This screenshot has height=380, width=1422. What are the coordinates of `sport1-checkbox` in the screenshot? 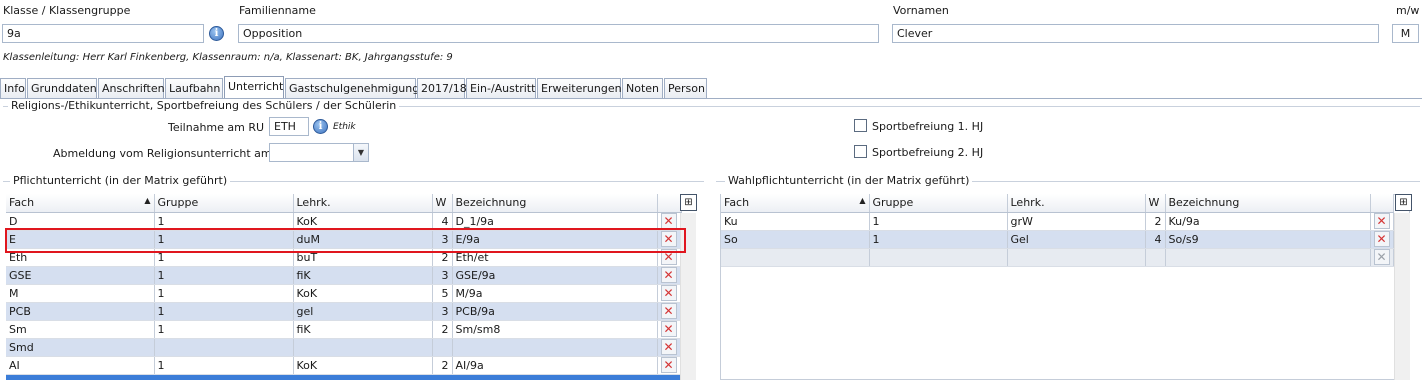 It's located at (860, 125).